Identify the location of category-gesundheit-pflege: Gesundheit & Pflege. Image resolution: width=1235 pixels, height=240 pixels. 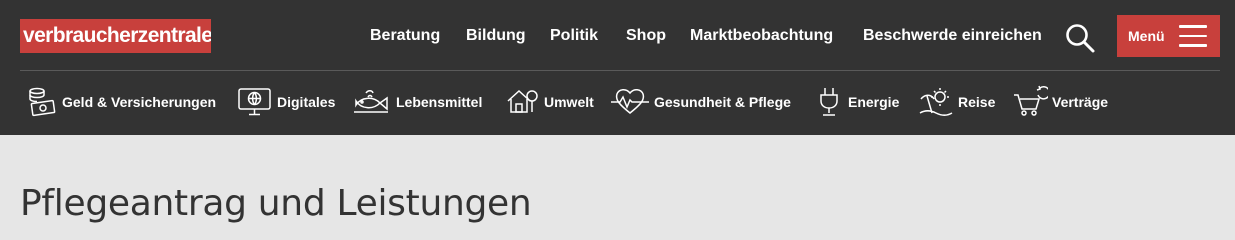
(700, 102).